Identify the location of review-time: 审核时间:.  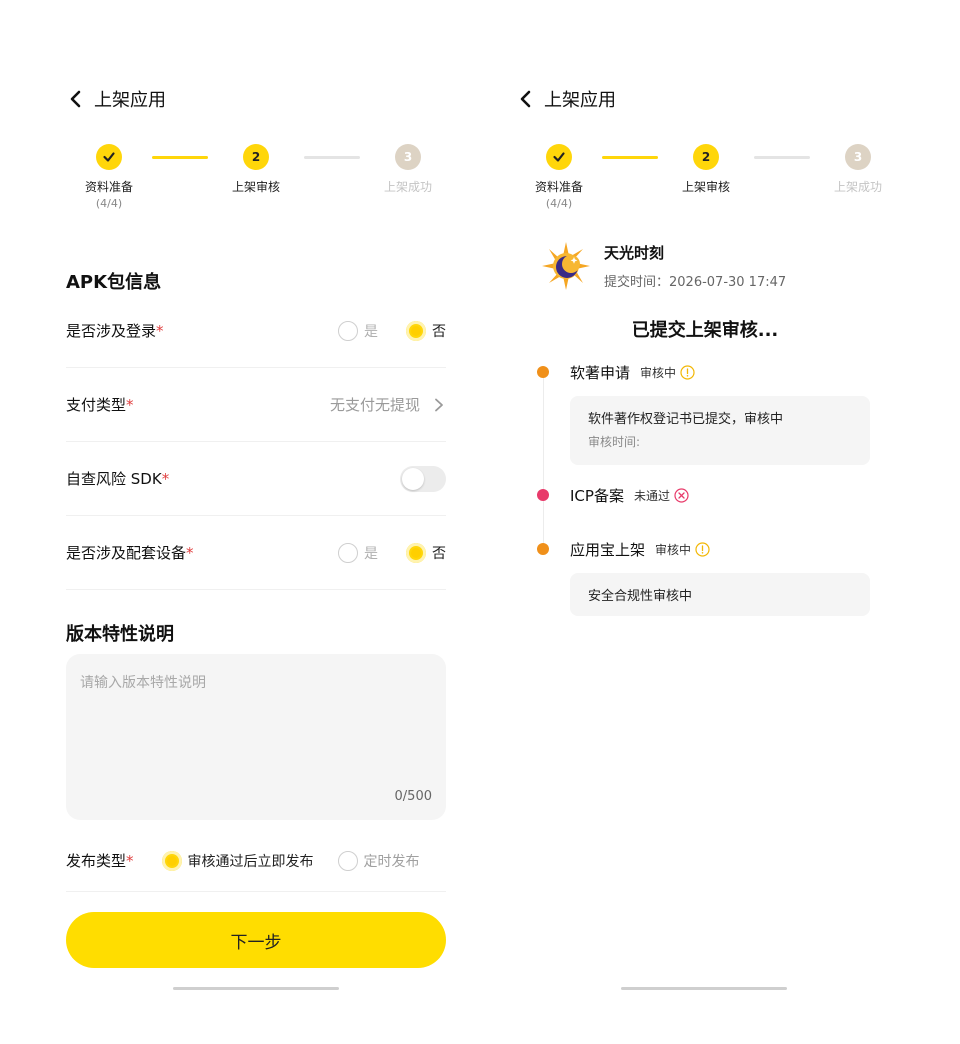
(614, 442).